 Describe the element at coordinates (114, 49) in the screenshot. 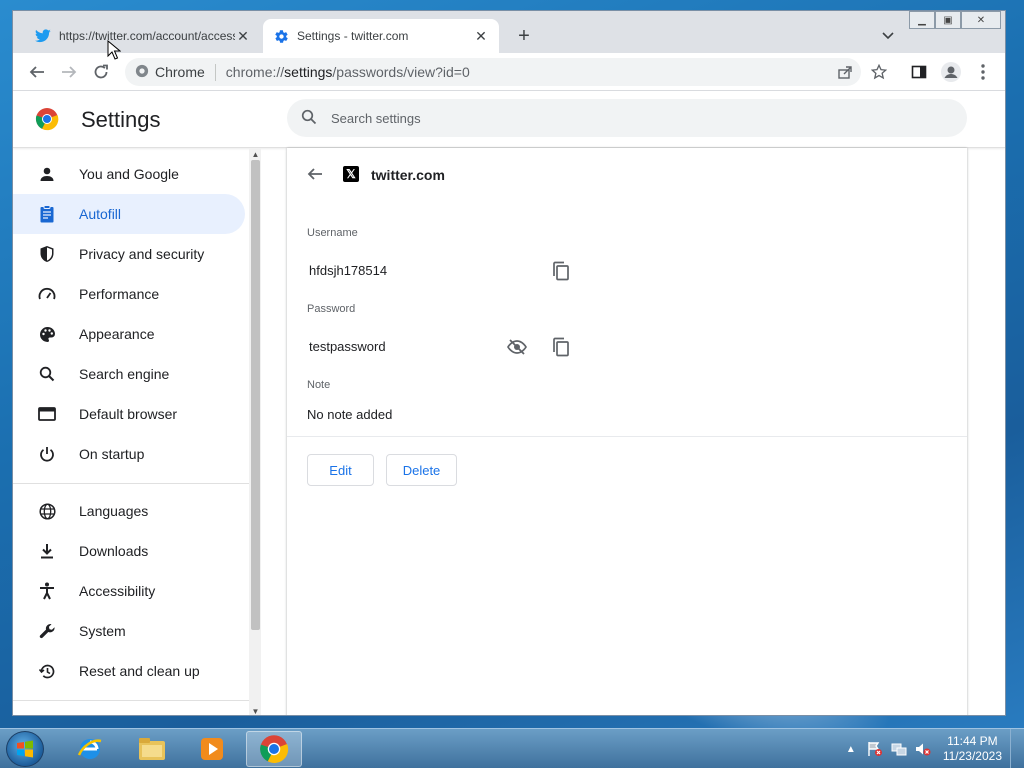

I see `mouse-cursor-icon` at that location.